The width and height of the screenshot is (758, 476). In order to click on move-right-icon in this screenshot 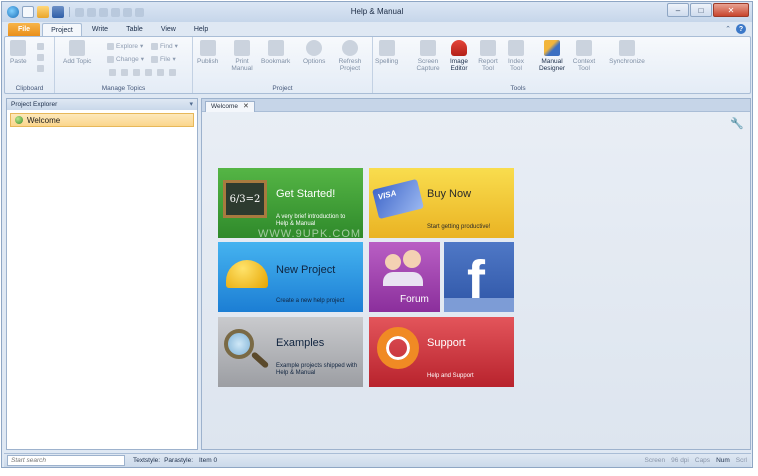, I will do `click(124, 72)`.